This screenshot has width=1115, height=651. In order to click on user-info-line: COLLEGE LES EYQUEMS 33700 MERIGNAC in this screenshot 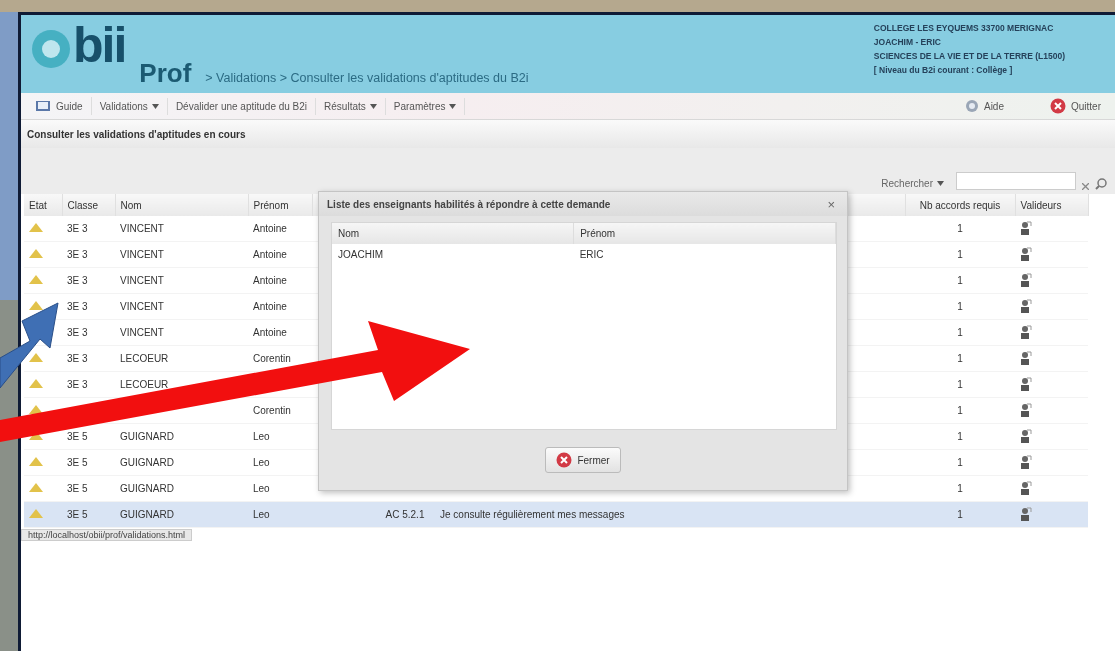, I will do `click(964, 28)`.